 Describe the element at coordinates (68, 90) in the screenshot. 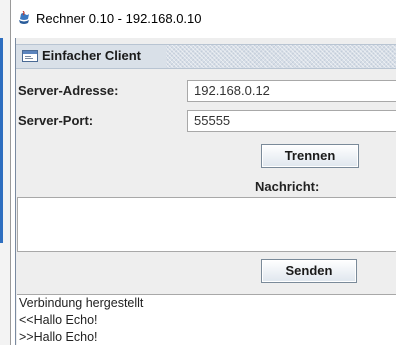

I see `server-address-label: Server-Adresse:` at that location.